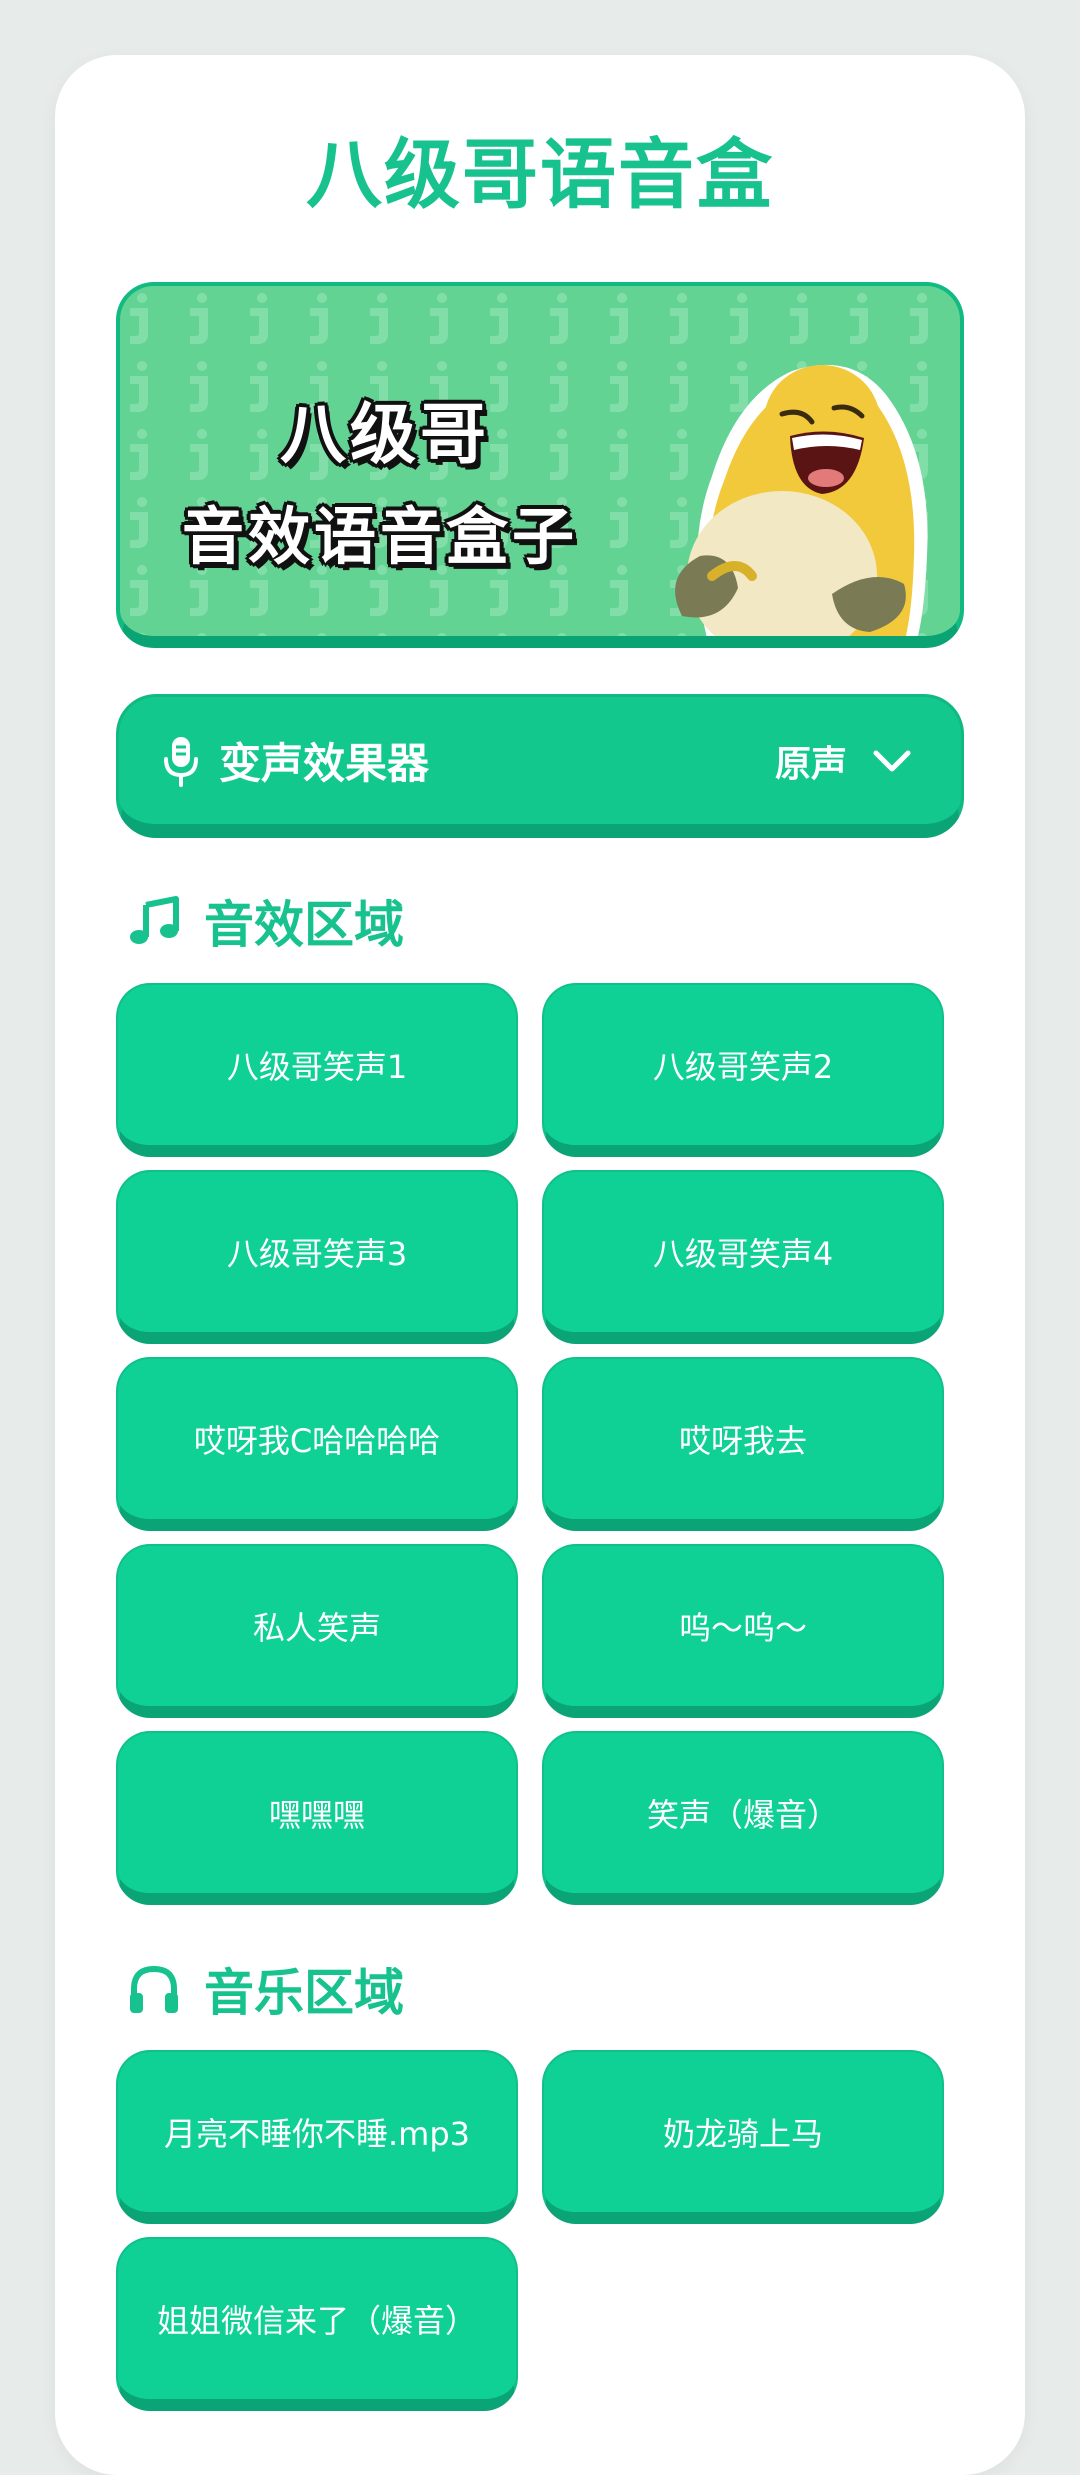  Describe the element at coordinates (743, 1631) in the screenshot. I see `sound-button: 呜～呜～` at that location.